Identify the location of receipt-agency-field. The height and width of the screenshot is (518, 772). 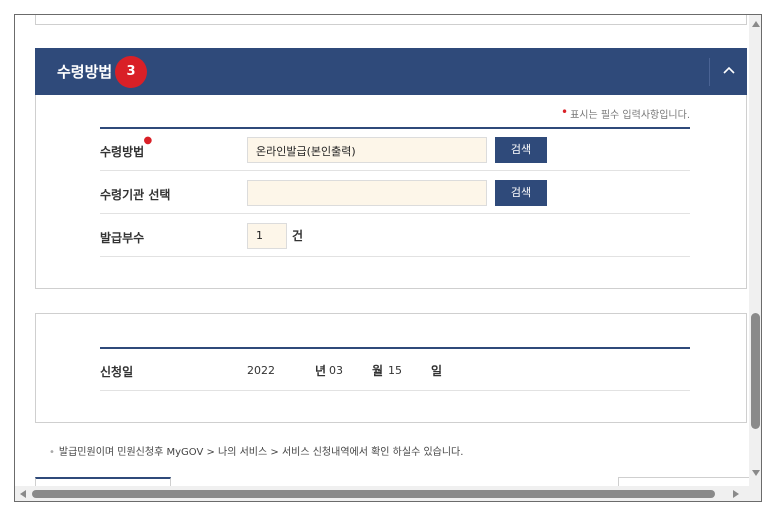
(367, 193).